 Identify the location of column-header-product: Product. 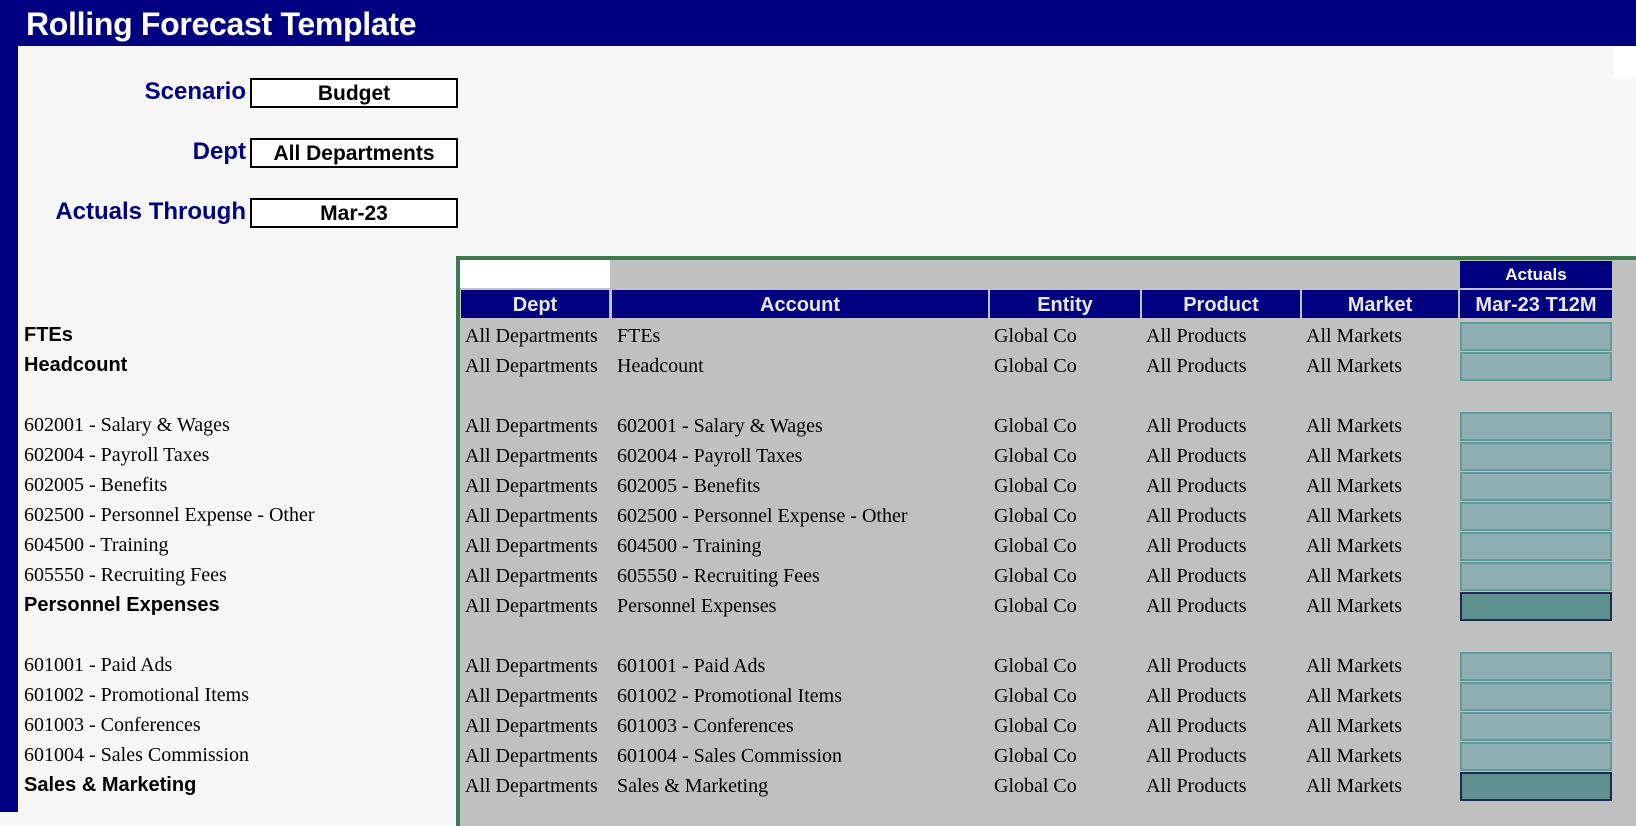
(1221, 304).